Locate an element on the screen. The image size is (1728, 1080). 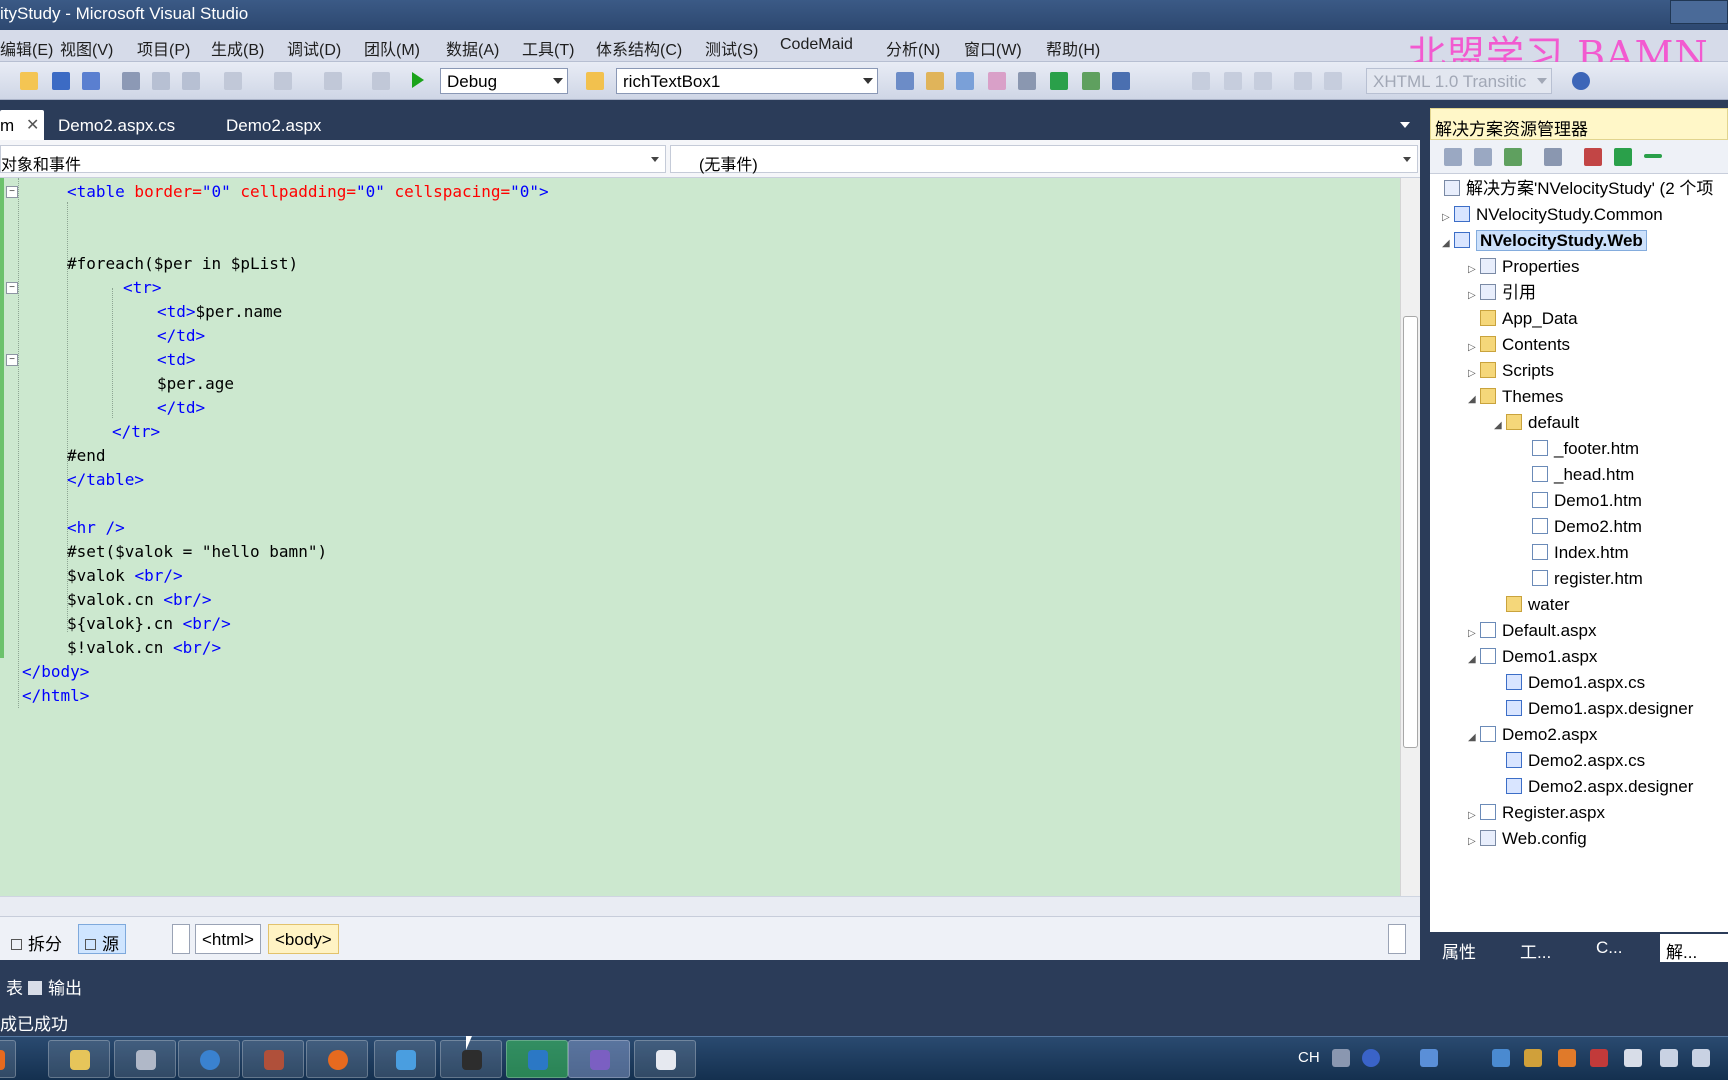
save-icon is located at coordinates (61, 81).